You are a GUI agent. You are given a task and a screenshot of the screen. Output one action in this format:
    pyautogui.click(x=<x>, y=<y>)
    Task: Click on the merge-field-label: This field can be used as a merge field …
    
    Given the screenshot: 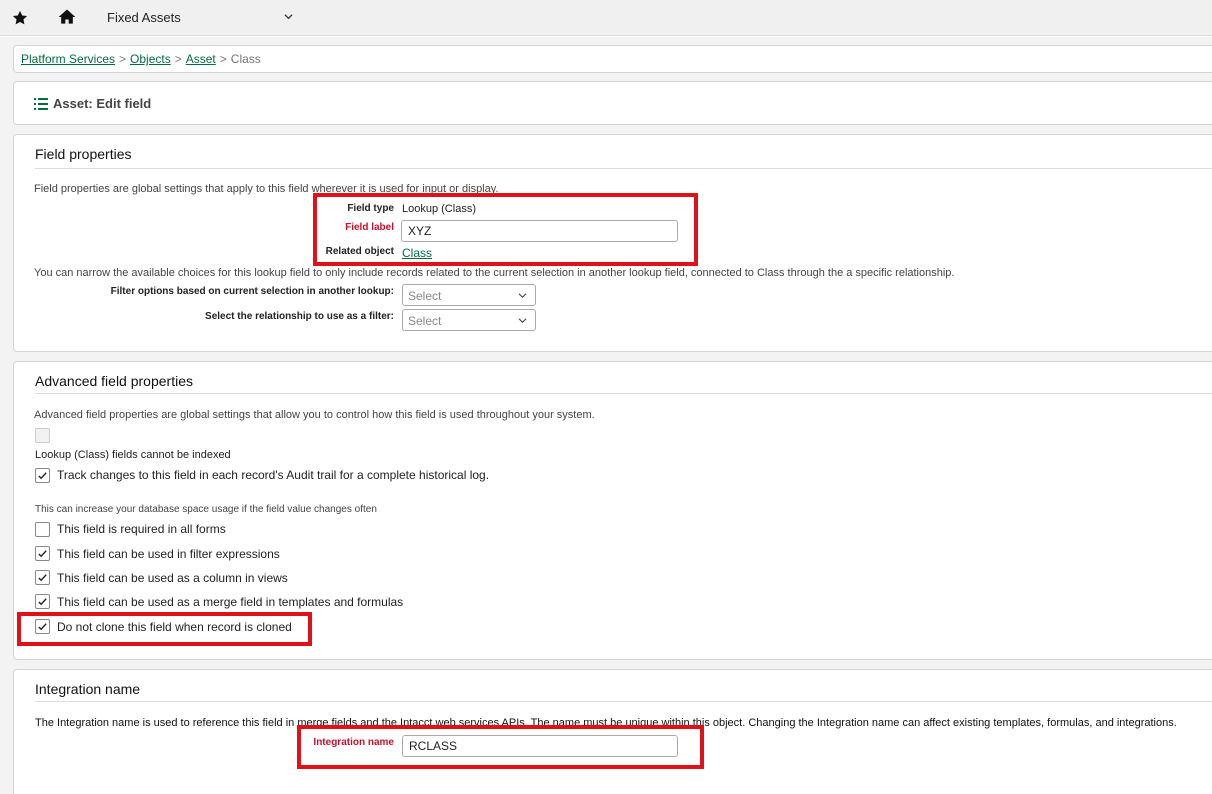 What is the action you would take?
    pyautogui.click(x=230, y=602)
    